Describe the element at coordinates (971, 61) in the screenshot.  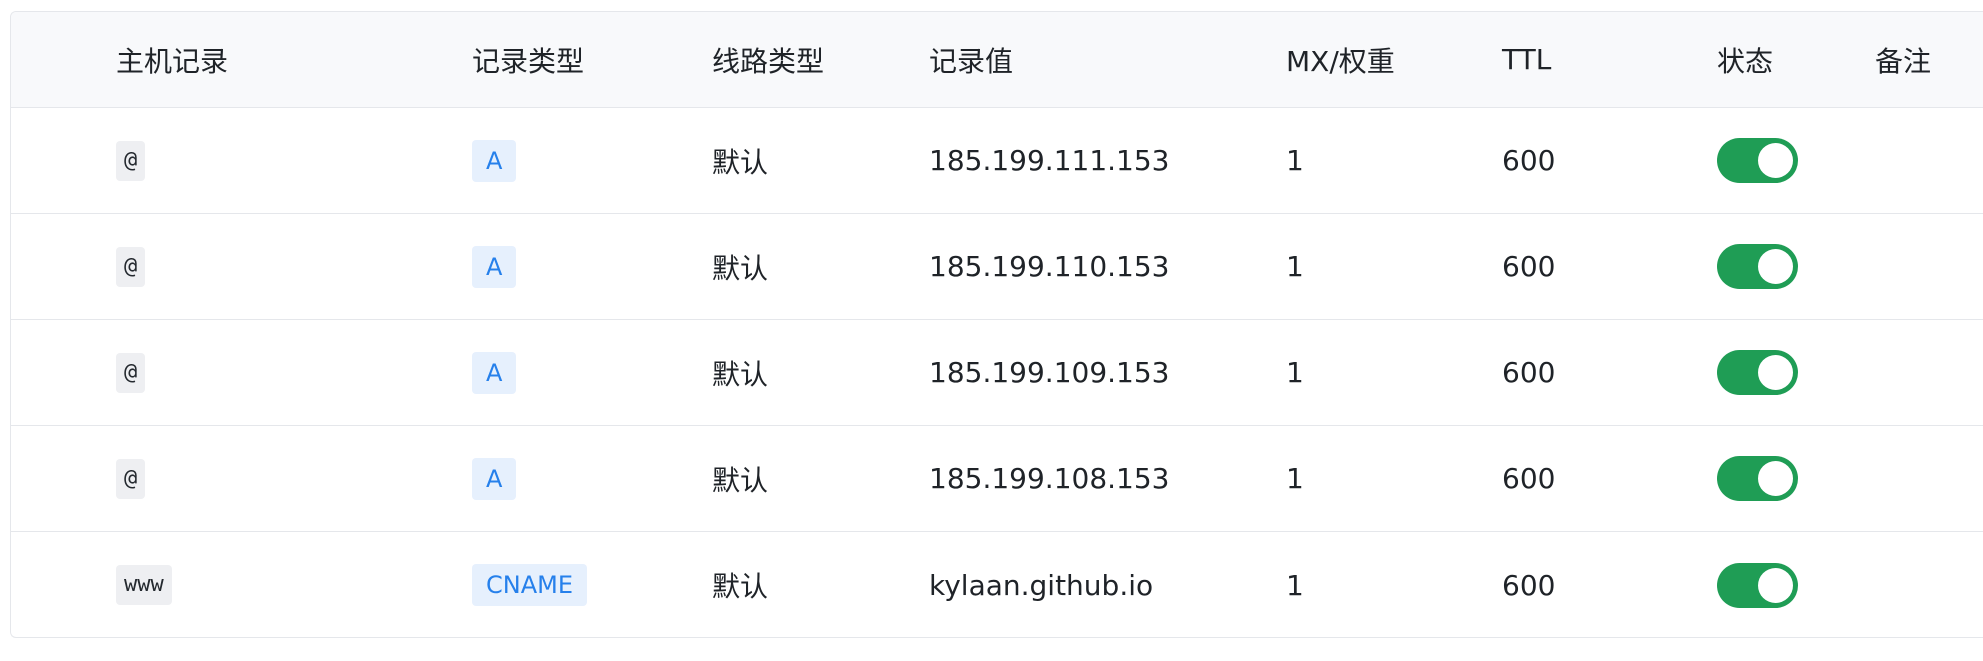
I see `column-header-value: 记录值` at that location.